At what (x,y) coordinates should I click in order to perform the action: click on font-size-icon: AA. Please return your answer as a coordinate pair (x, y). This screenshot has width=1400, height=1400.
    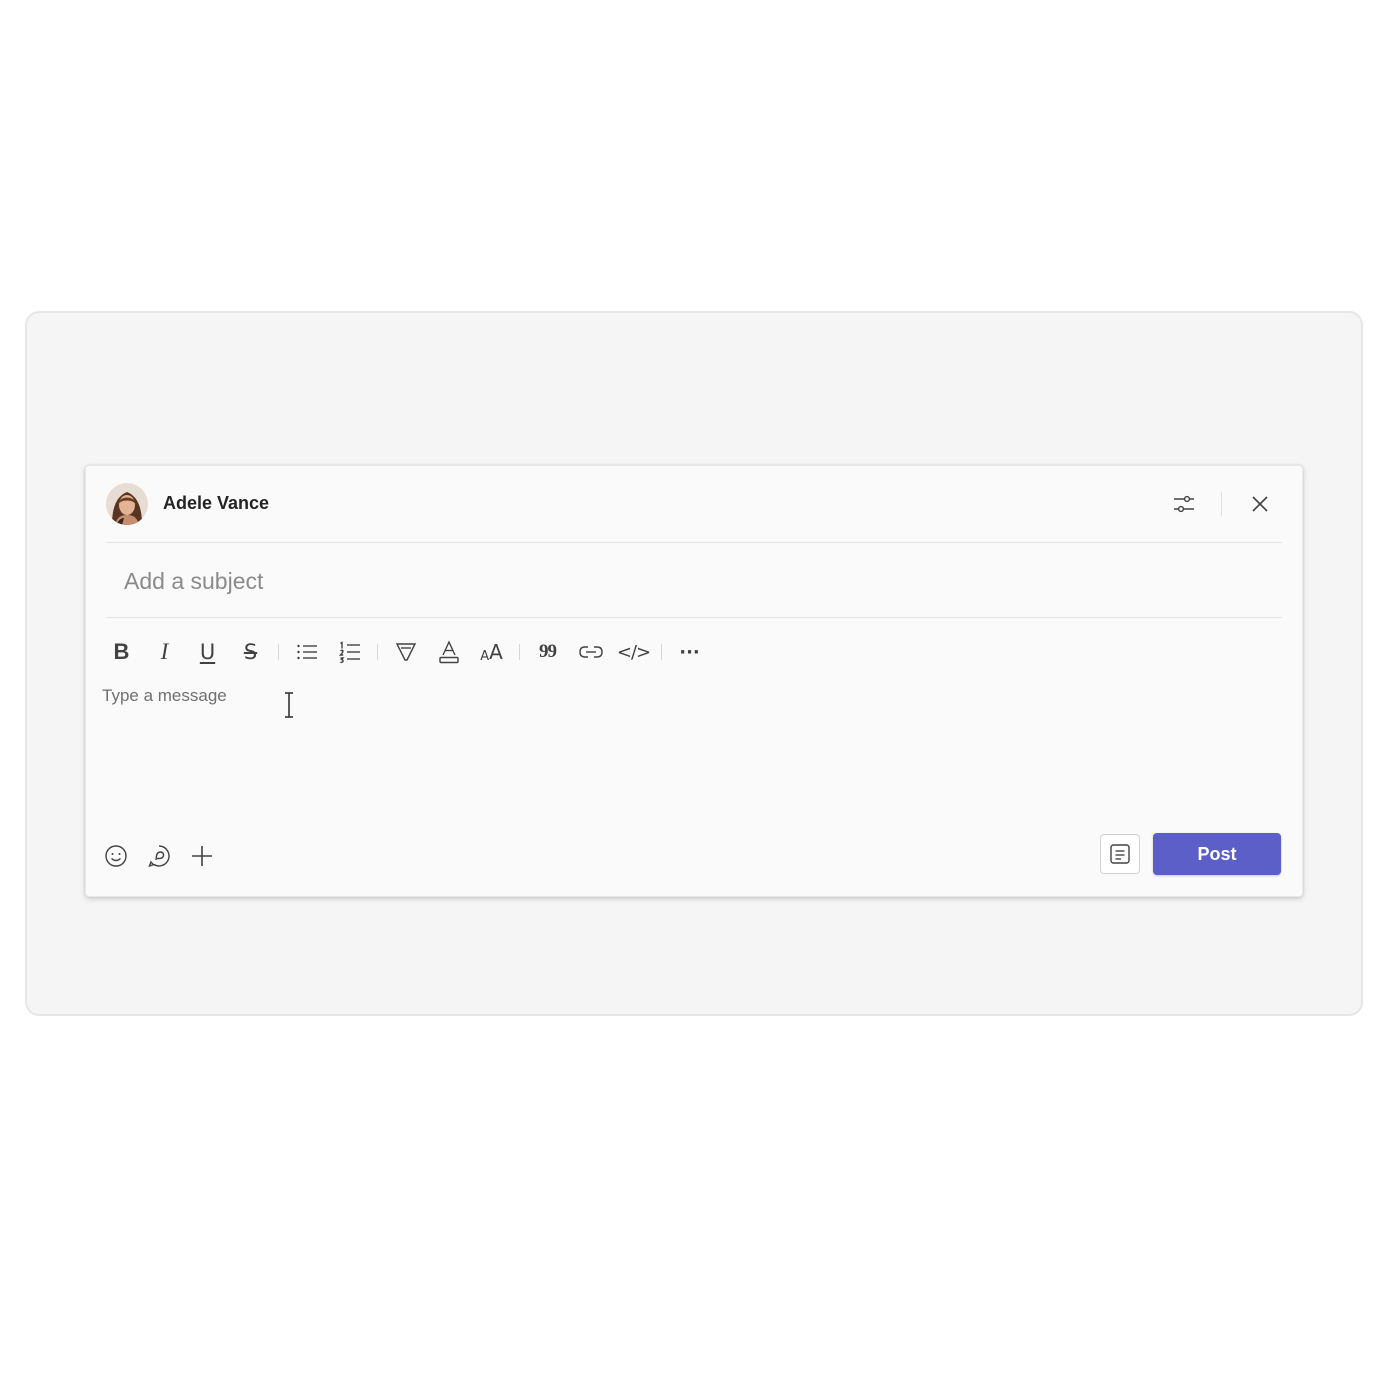
    Looking at the image, I should click on (491, 652).